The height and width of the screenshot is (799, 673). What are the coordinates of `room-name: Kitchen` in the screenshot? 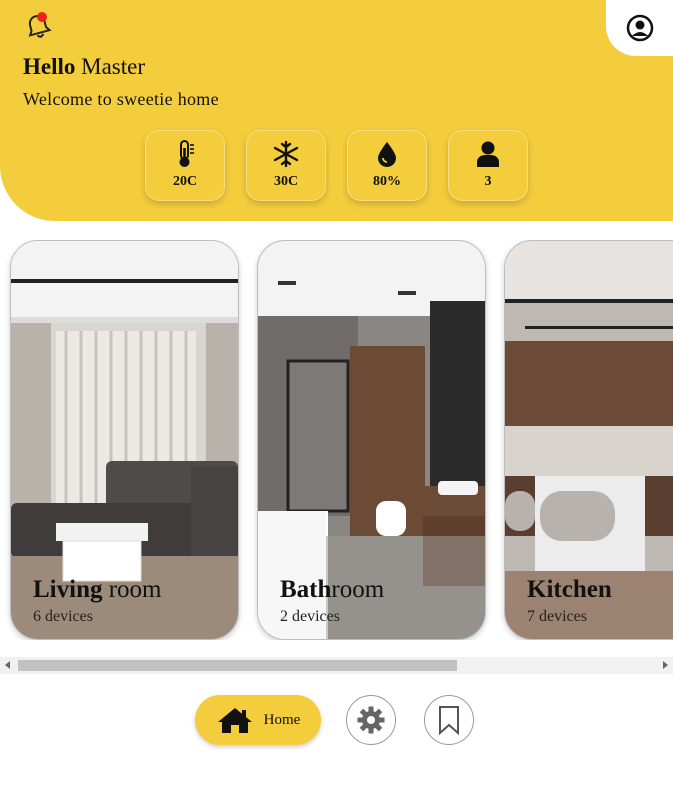 It's located at (569, 589).